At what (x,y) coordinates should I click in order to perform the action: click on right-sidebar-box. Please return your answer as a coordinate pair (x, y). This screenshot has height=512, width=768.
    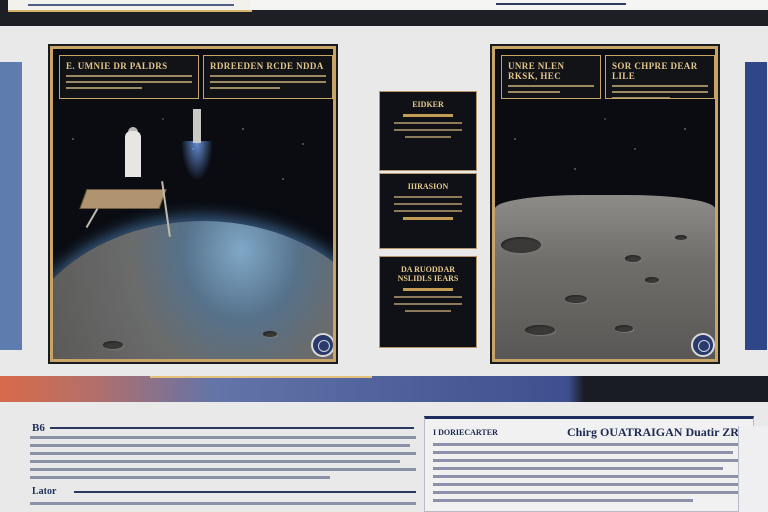
    Looking at the image, I should click on (753, 469).